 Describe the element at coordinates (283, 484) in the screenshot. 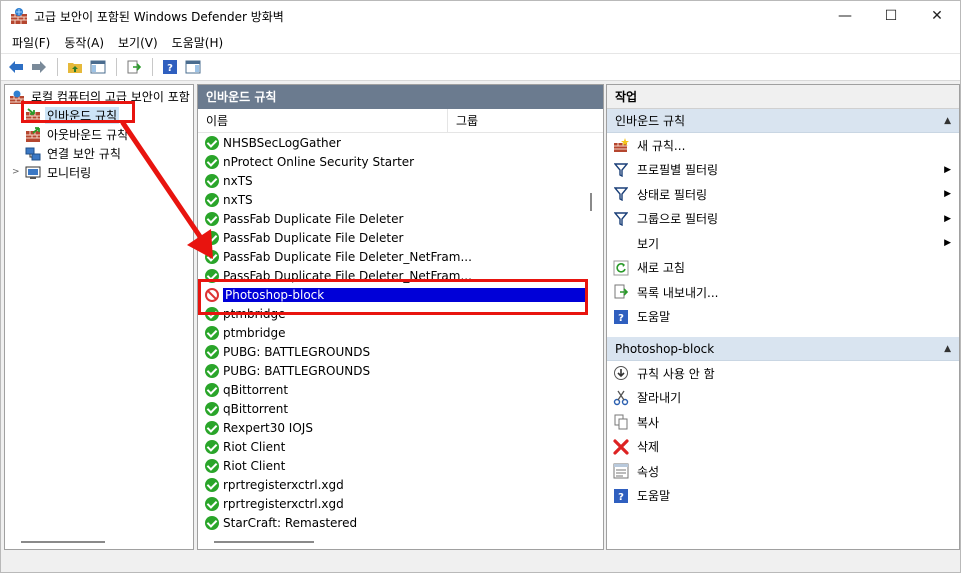

I see `rule-name: rprtregisterxctrl.xgd` at that location.